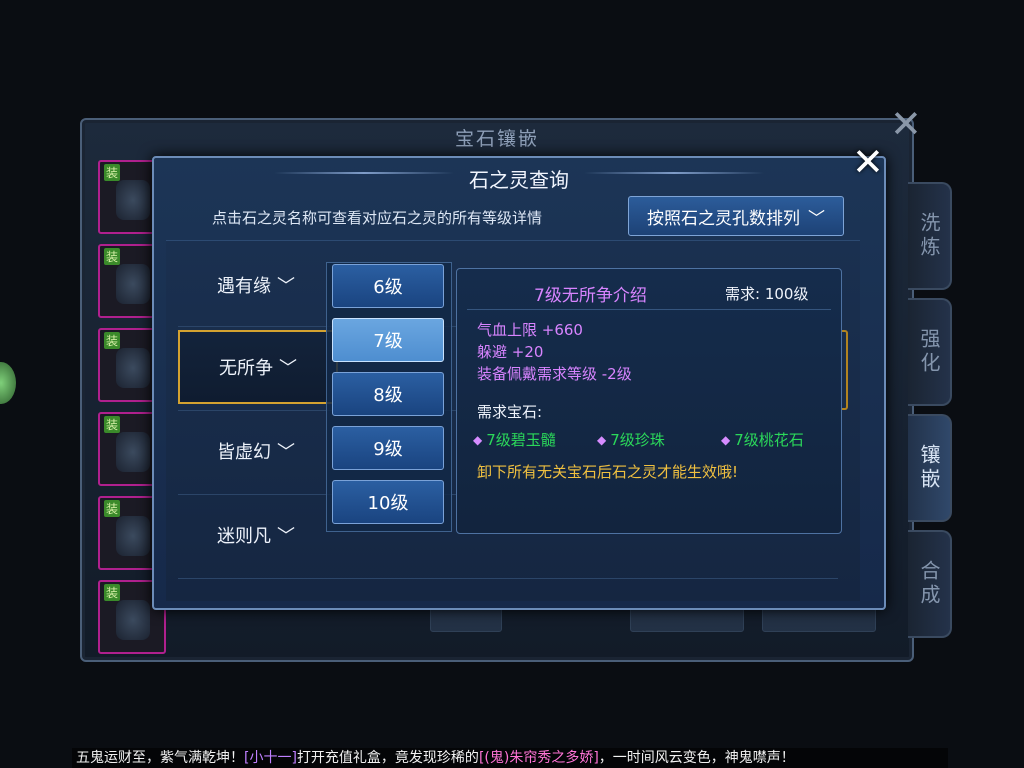 The image size is (1024, 768). I want to click on spirit-item: 遇有缘 ﹀, so click(256, 285).